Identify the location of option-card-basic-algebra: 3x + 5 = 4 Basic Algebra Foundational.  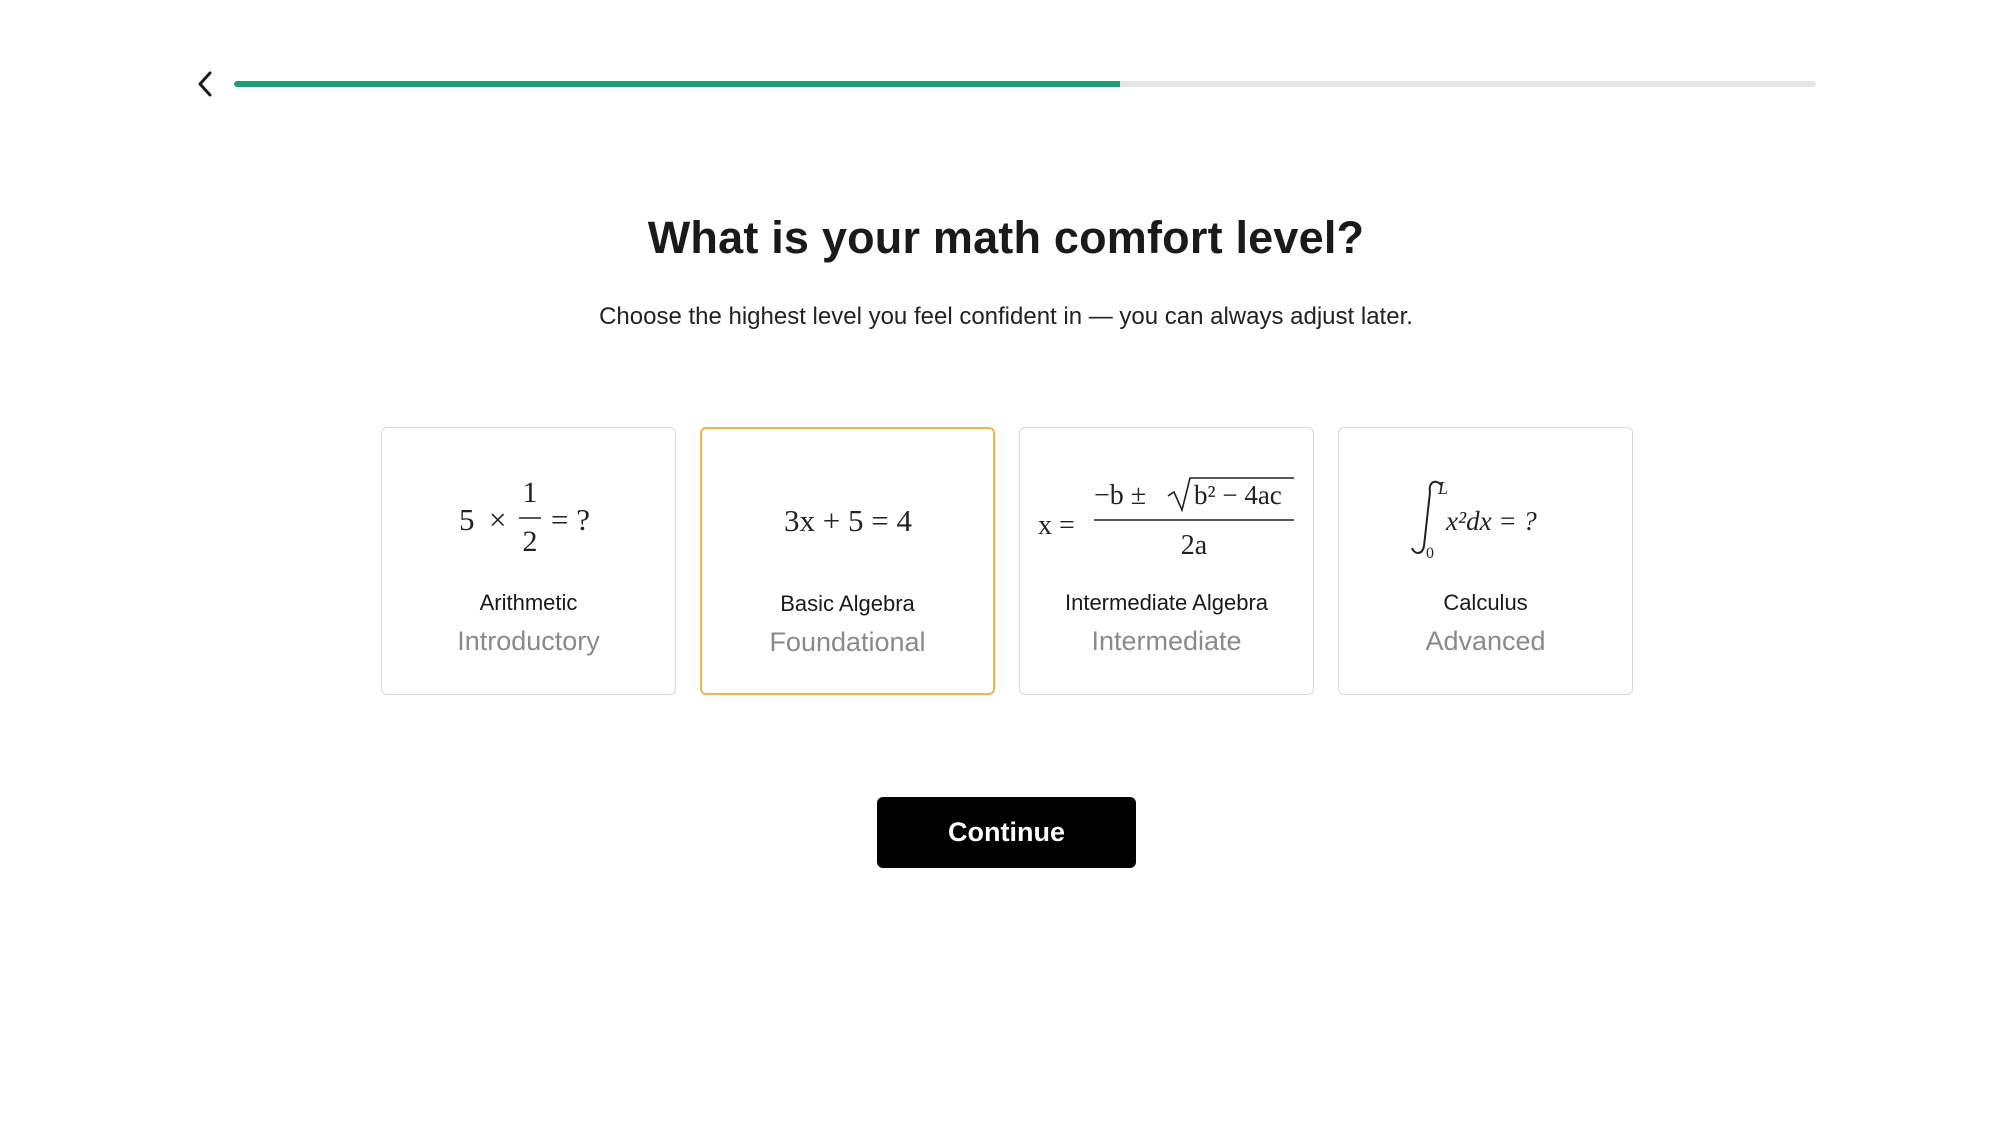
(847, 561).